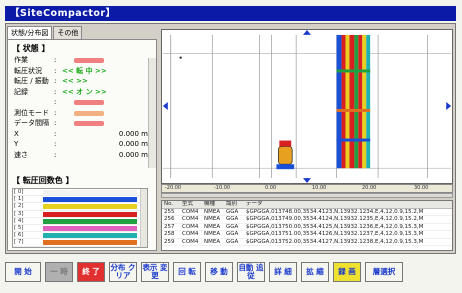 This screenshot has width=462, height=293. I want to click on color-legend-item: [ 7], so click(80, 243).